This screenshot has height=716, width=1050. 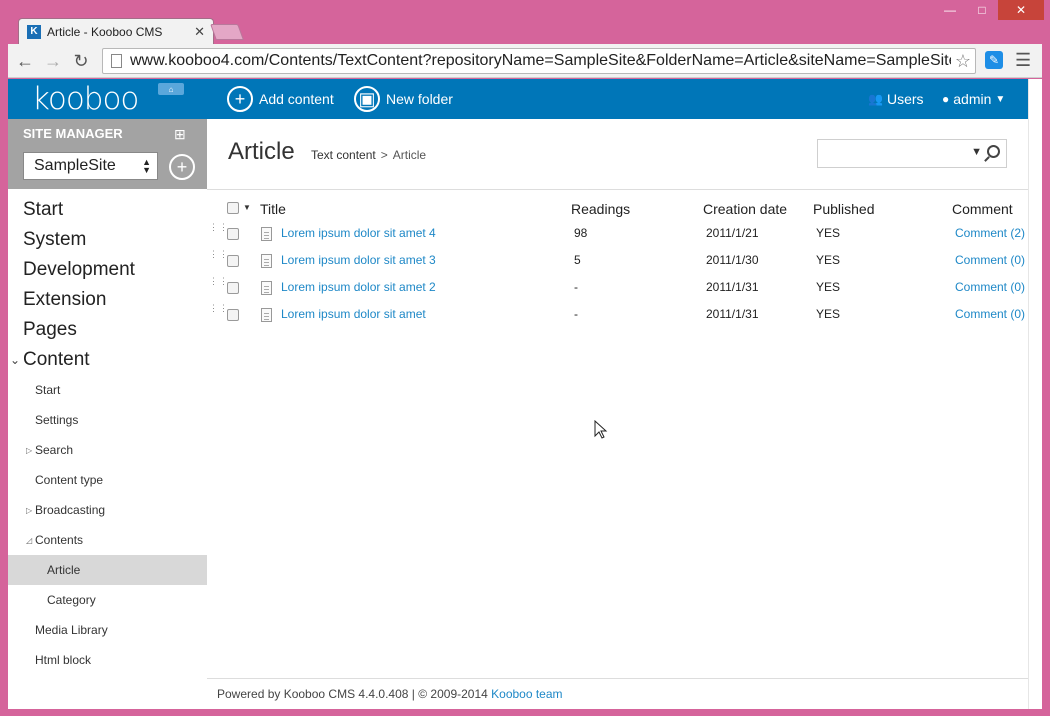 I want to click on forward-arrow-icon: →, so click(x=53, y=61).